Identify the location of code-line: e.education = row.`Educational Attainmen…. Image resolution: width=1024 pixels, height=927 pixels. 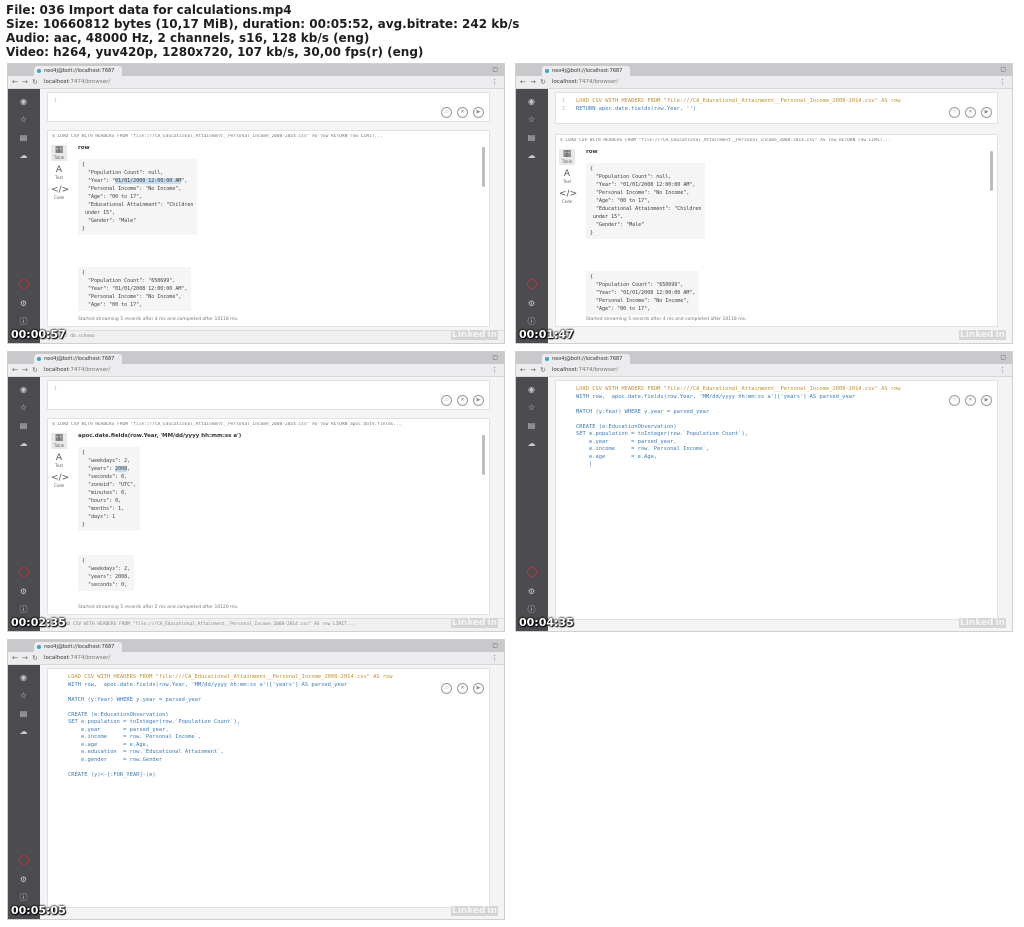
(230, 753).